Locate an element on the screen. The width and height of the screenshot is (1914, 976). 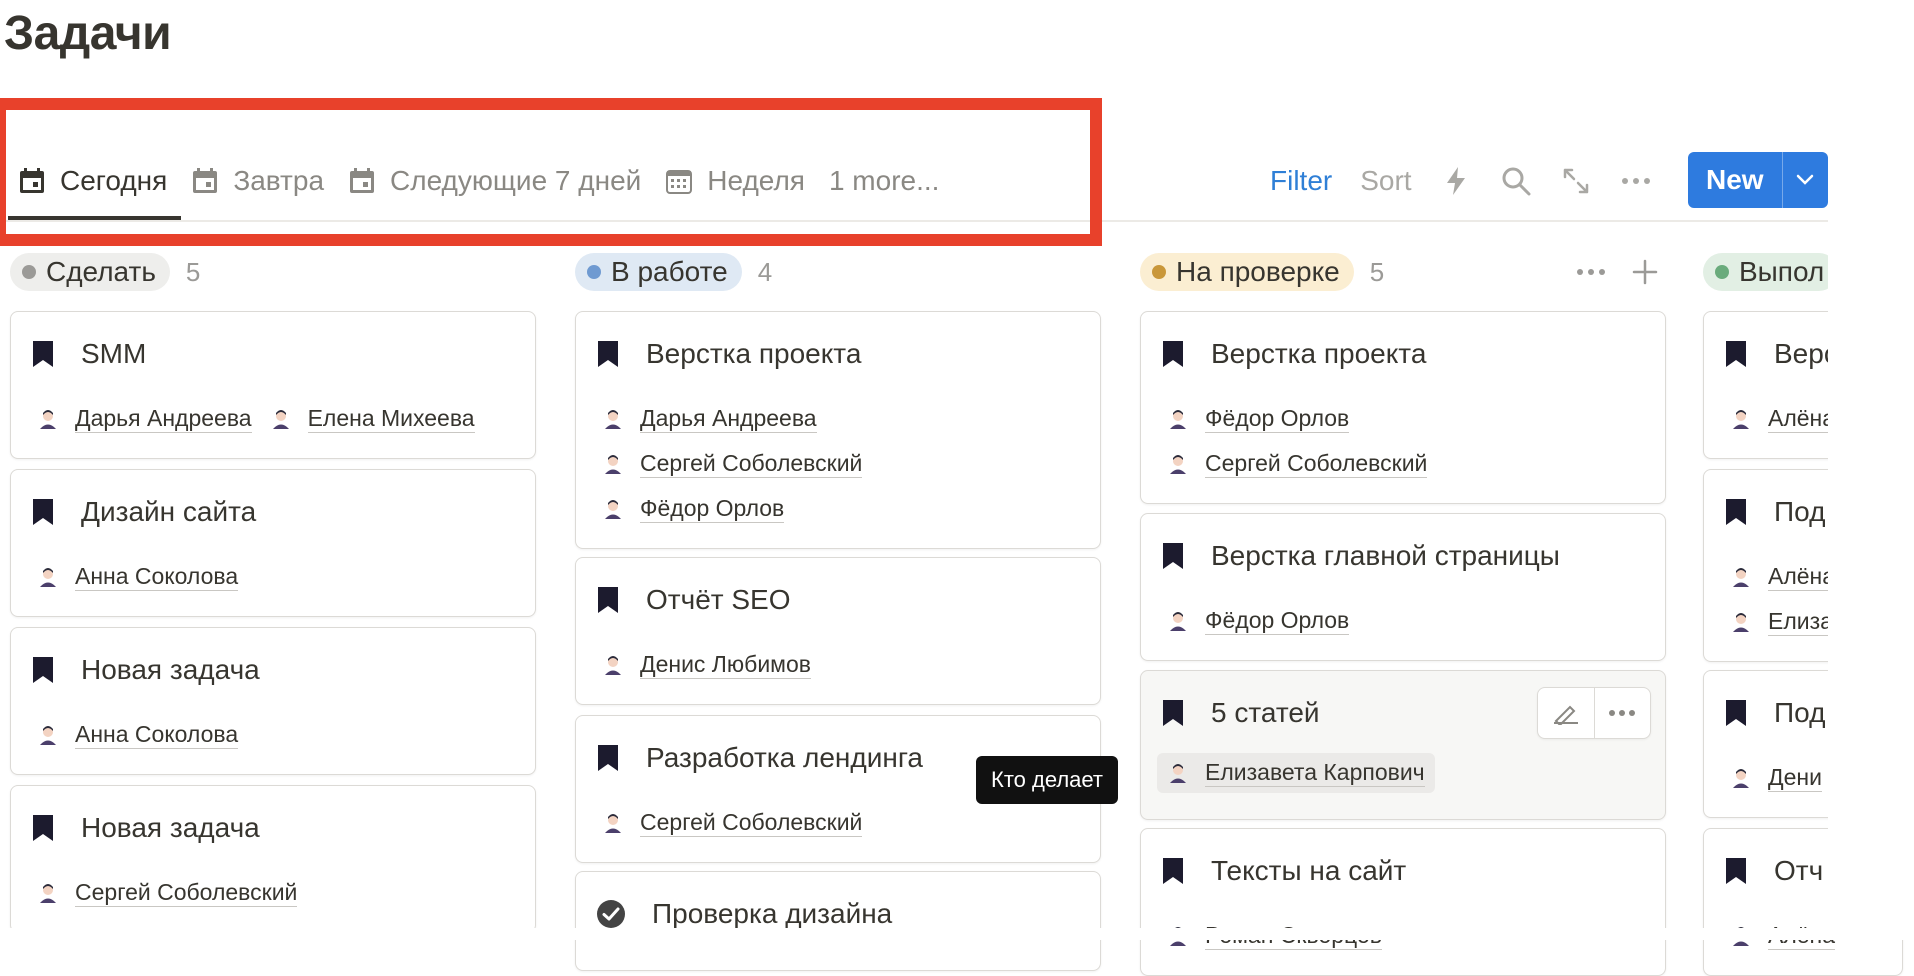
assignee: Елизавета Карпович is located at coordinates (1296, 773).